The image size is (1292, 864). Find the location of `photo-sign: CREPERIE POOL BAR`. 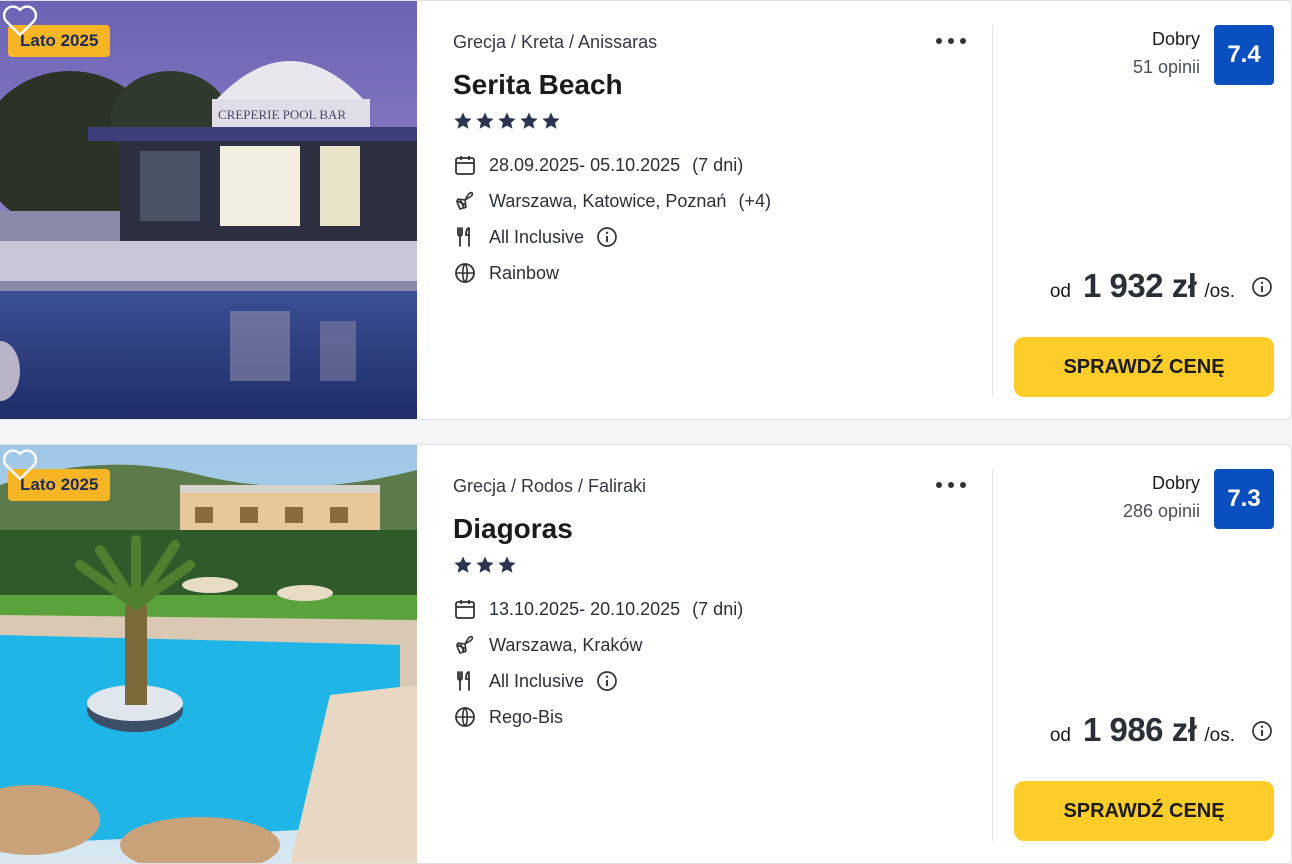

photo-sign: CREPERIE POOL BAR is located at coordinates (282, 114).